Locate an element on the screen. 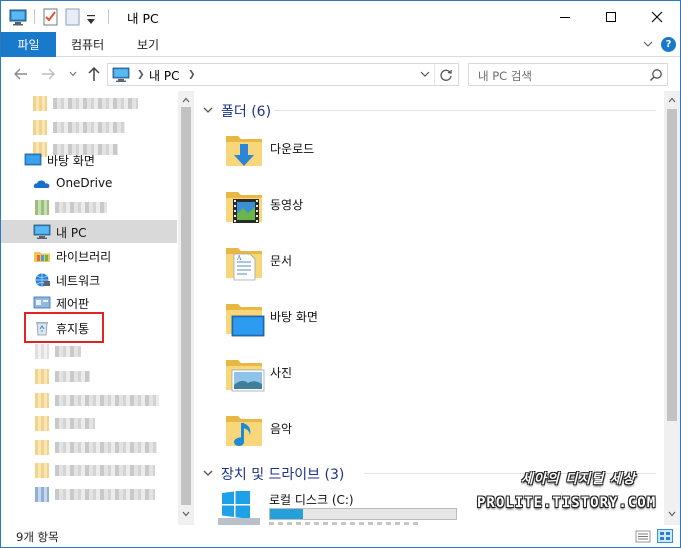 Image resolution: width=681 pixels, height=548 pixels. content-scrollbar is located at coordinates (672, 308).